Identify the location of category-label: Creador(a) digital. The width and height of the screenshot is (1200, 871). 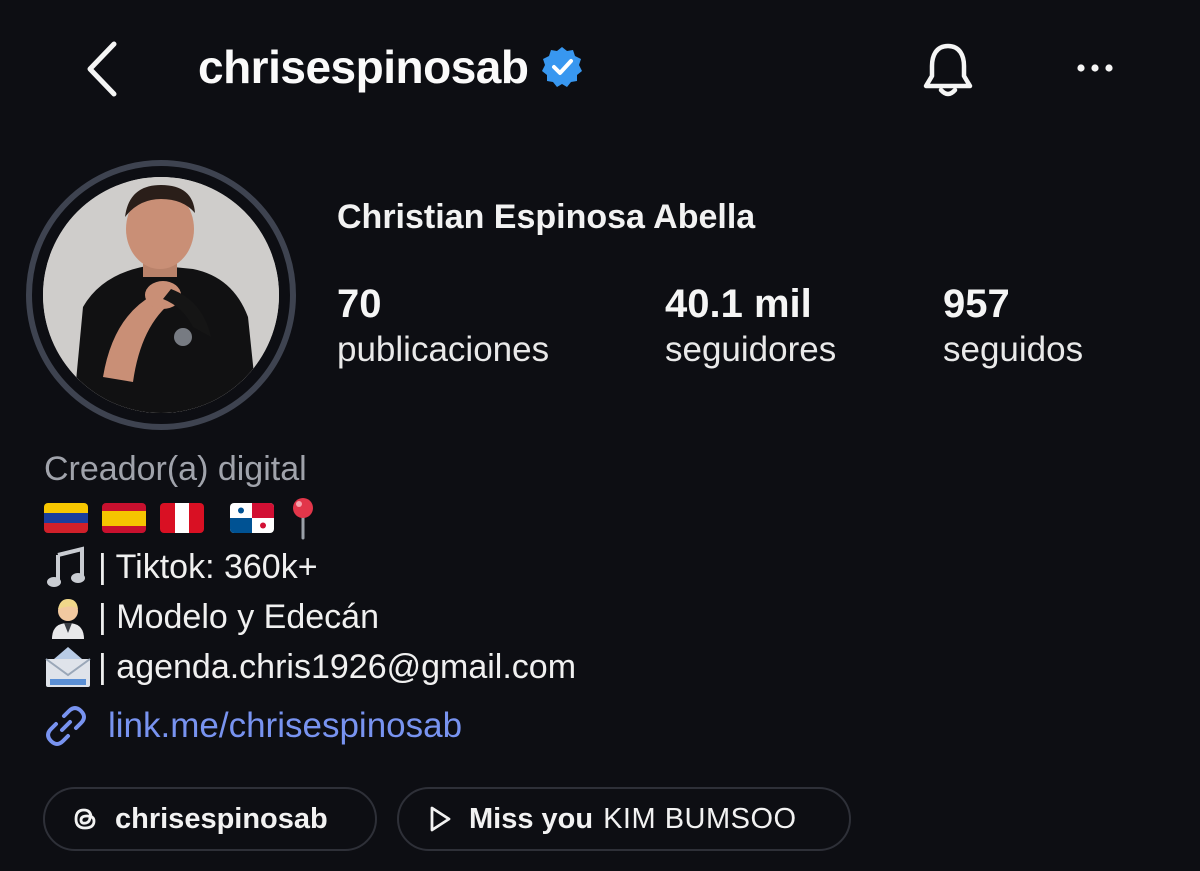
(175, 469).